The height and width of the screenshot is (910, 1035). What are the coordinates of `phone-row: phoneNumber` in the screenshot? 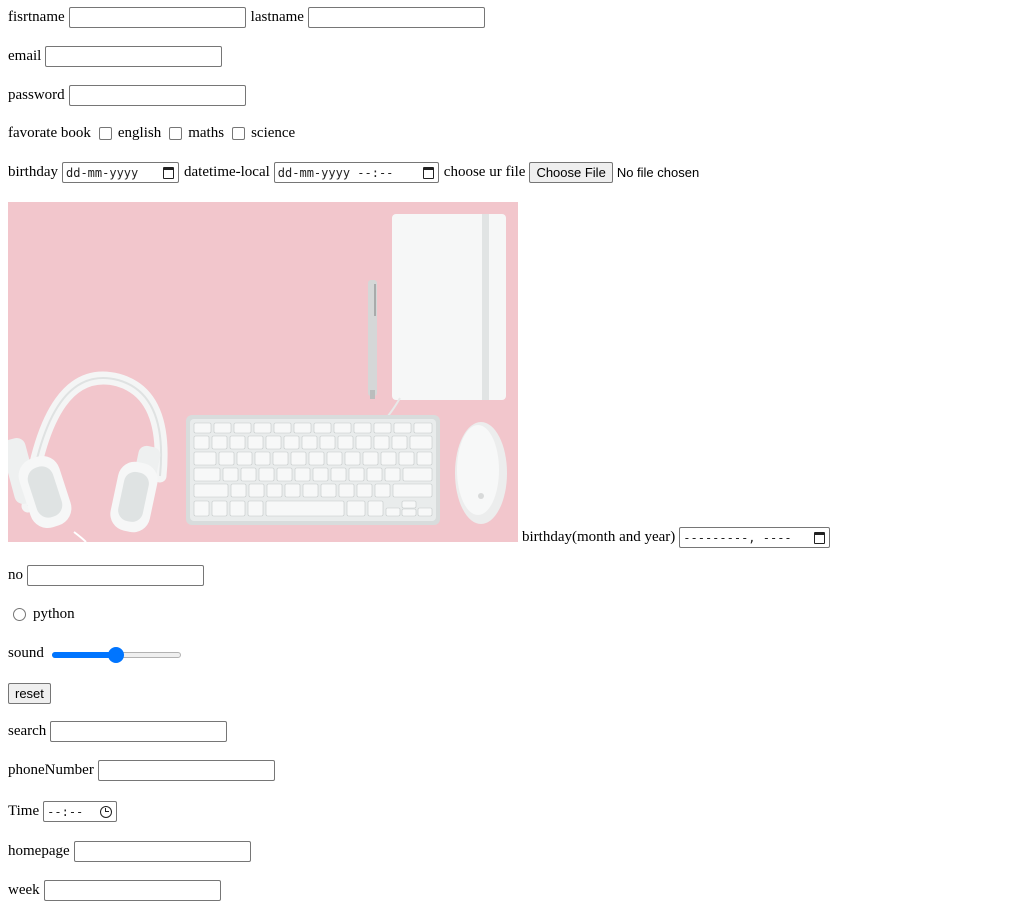 It's located at (141, 770).